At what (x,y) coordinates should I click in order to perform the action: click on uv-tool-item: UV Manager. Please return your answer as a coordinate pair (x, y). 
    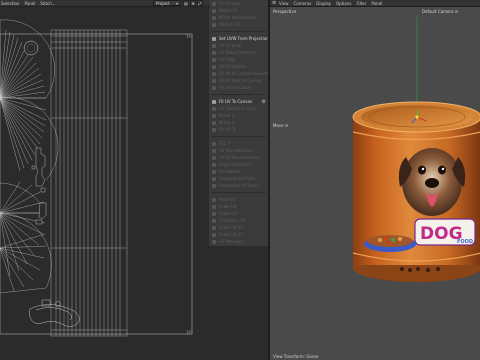
    Looking at the image, I should click on (238, 241).